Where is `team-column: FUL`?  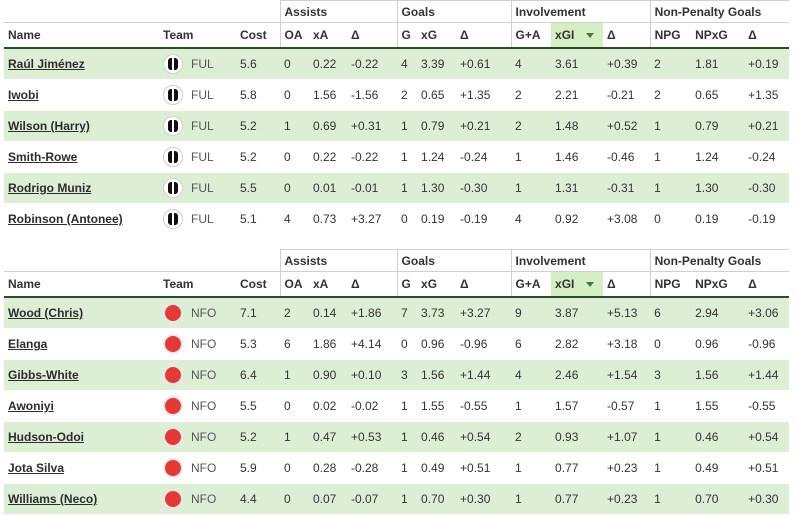 team-column: FUL is located at coordinates (197, 95).